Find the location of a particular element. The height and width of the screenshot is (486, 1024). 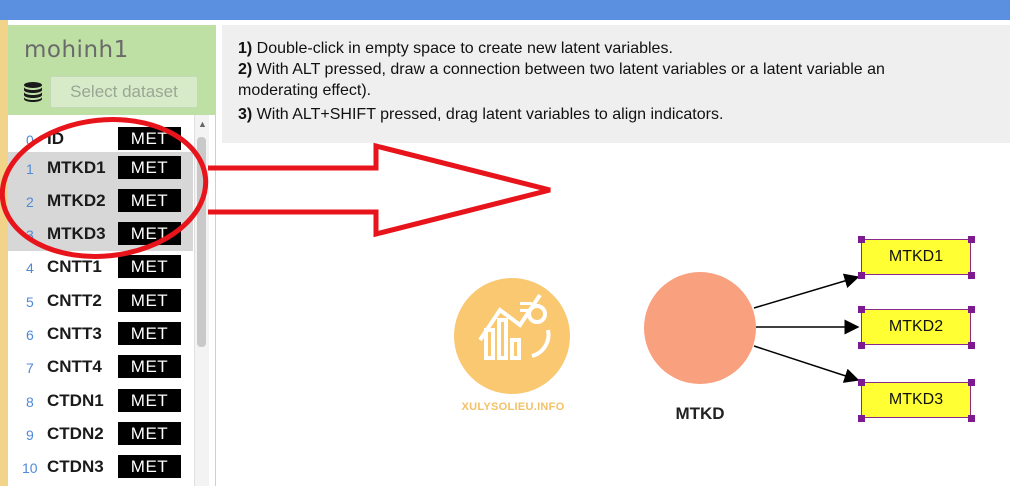

variable-row: 7 CNTT4 MET is located at coordinates (100, 367).